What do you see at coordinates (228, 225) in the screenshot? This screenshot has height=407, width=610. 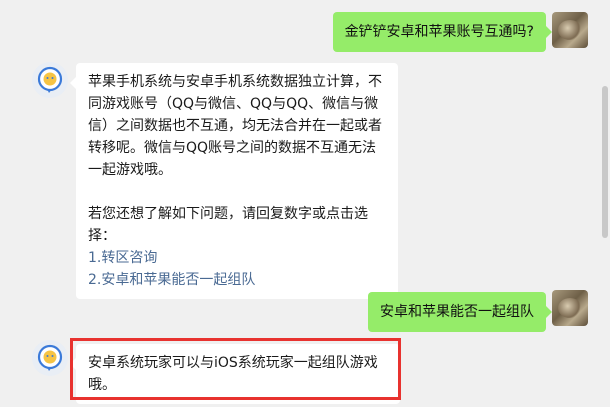 I see `bot-prompt-text: 若您还想了解如下问题，请回复数字或点击选择：` at bounding box center [228, 225].